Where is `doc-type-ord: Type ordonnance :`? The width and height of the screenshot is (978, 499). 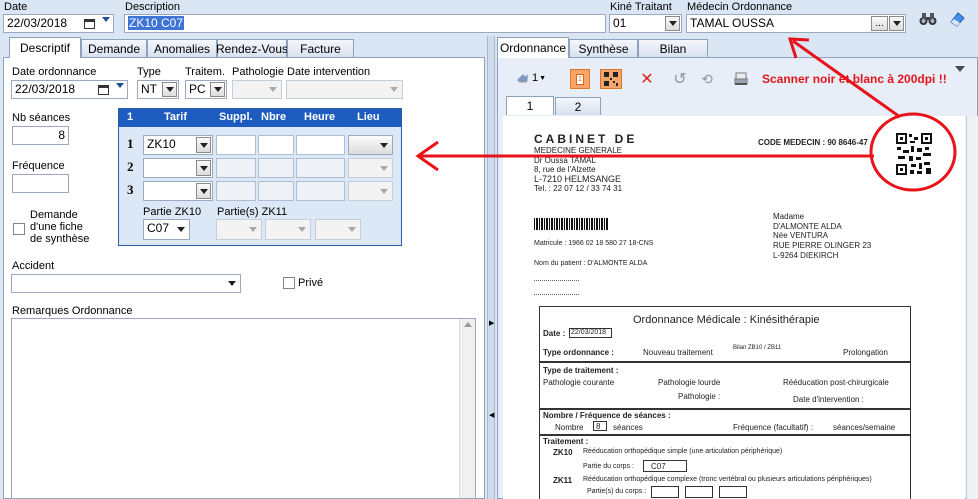 doc-type-ord: Type ordonnance : is located at coordinates (578, 352).